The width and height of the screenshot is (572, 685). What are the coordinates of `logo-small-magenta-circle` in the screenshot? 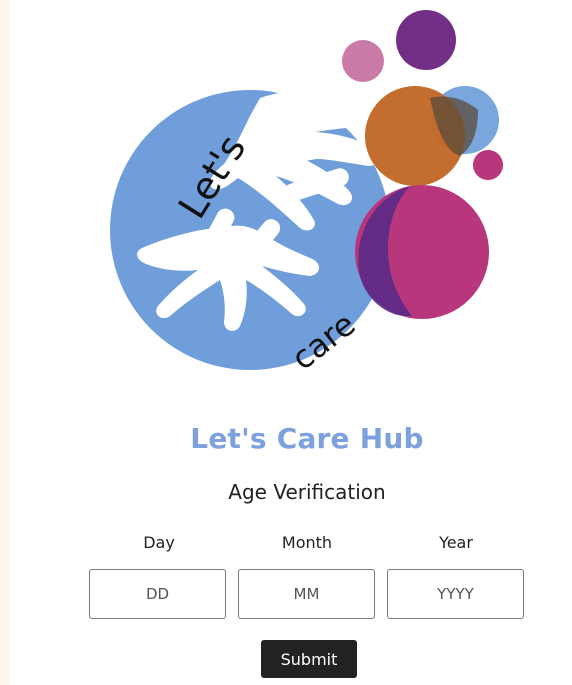 It's located at (488, 165).